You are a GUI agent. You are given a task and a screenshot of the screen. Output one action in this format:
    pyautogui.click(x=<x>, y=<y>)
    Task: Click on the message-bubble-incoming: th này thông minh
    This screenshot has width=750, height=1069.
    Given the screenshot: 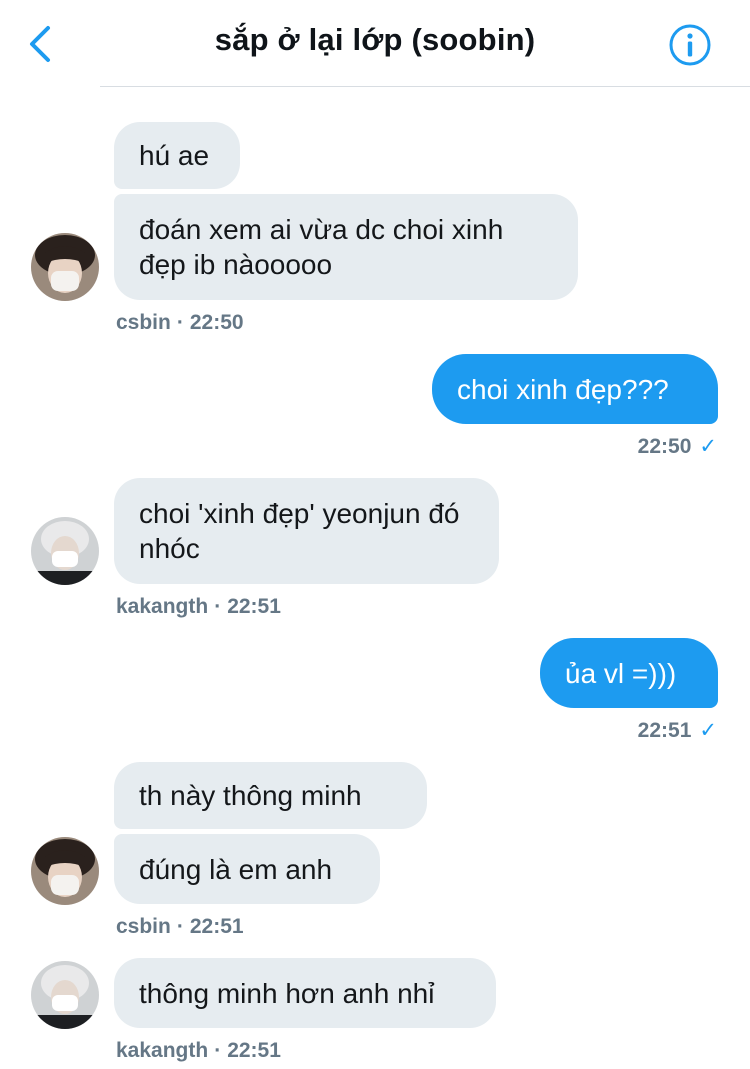 What is the action you would take?
    pyautogui.click(x=270, y=795)
    